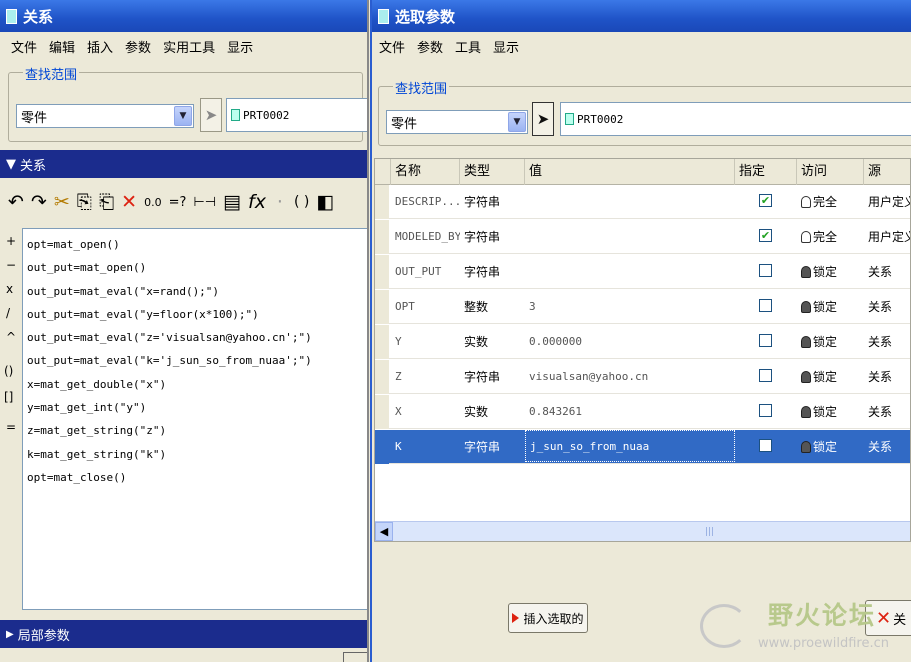  Describe the element at coordinates (383, 172) in the screenshot. I see `row-header-corner` at that location.